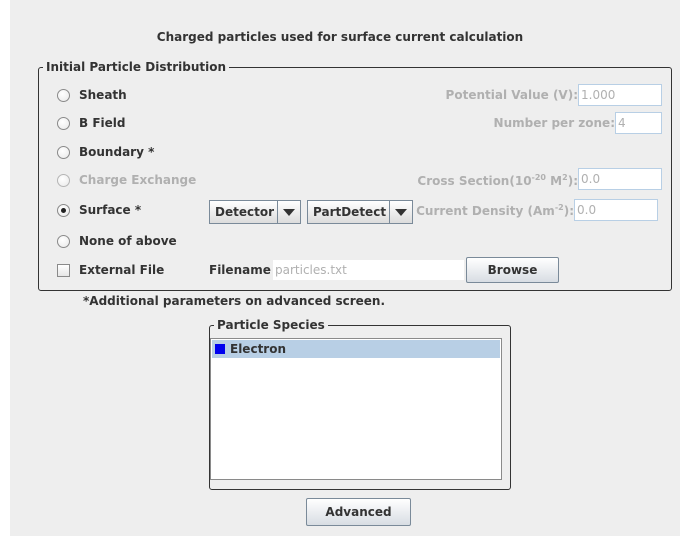  Describe the element at coordinates (63, 241) in the screenshot. I see `radio-none` at that location.